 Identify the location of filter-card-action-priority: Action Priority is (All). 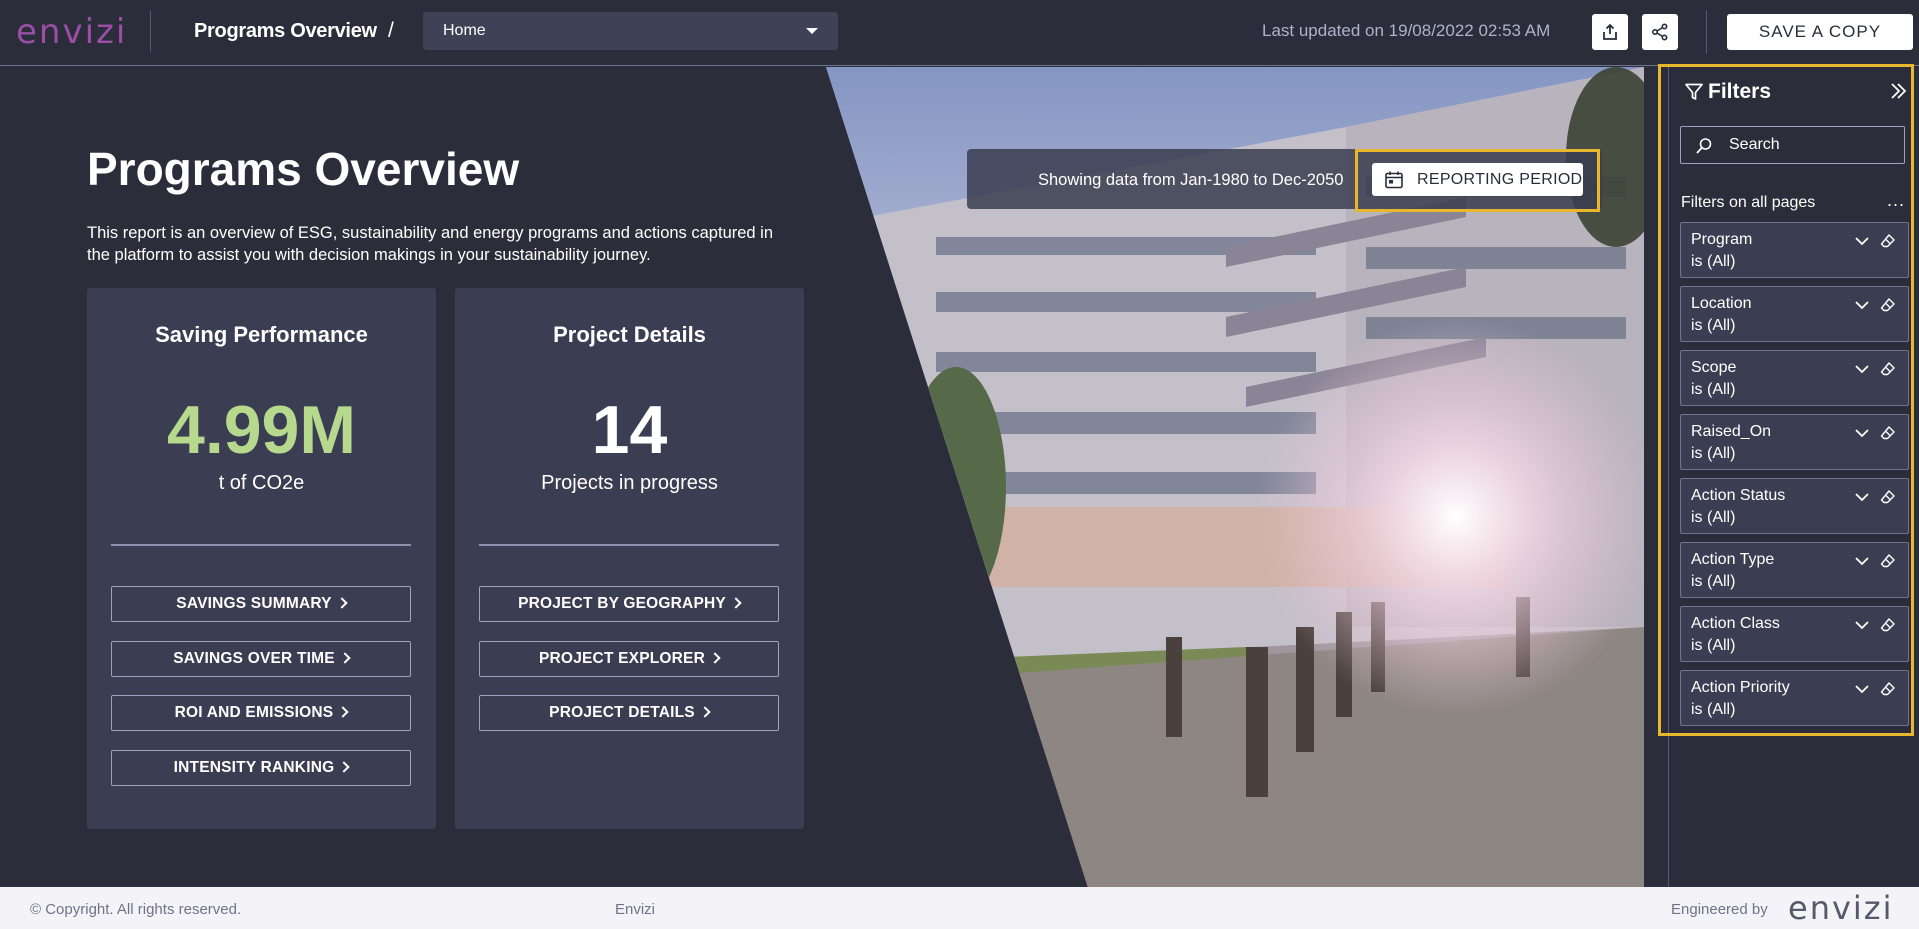
(1794, 698).